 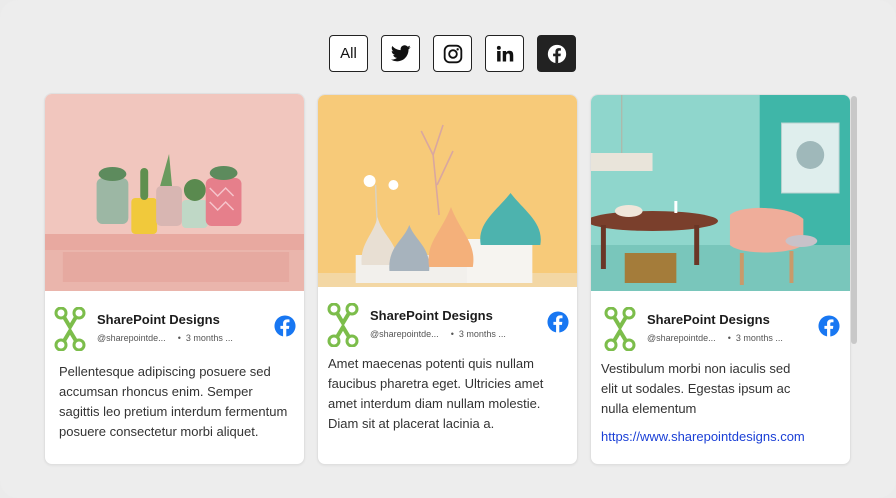 I want to click on instagram-icon, so click(x=453, y=54).